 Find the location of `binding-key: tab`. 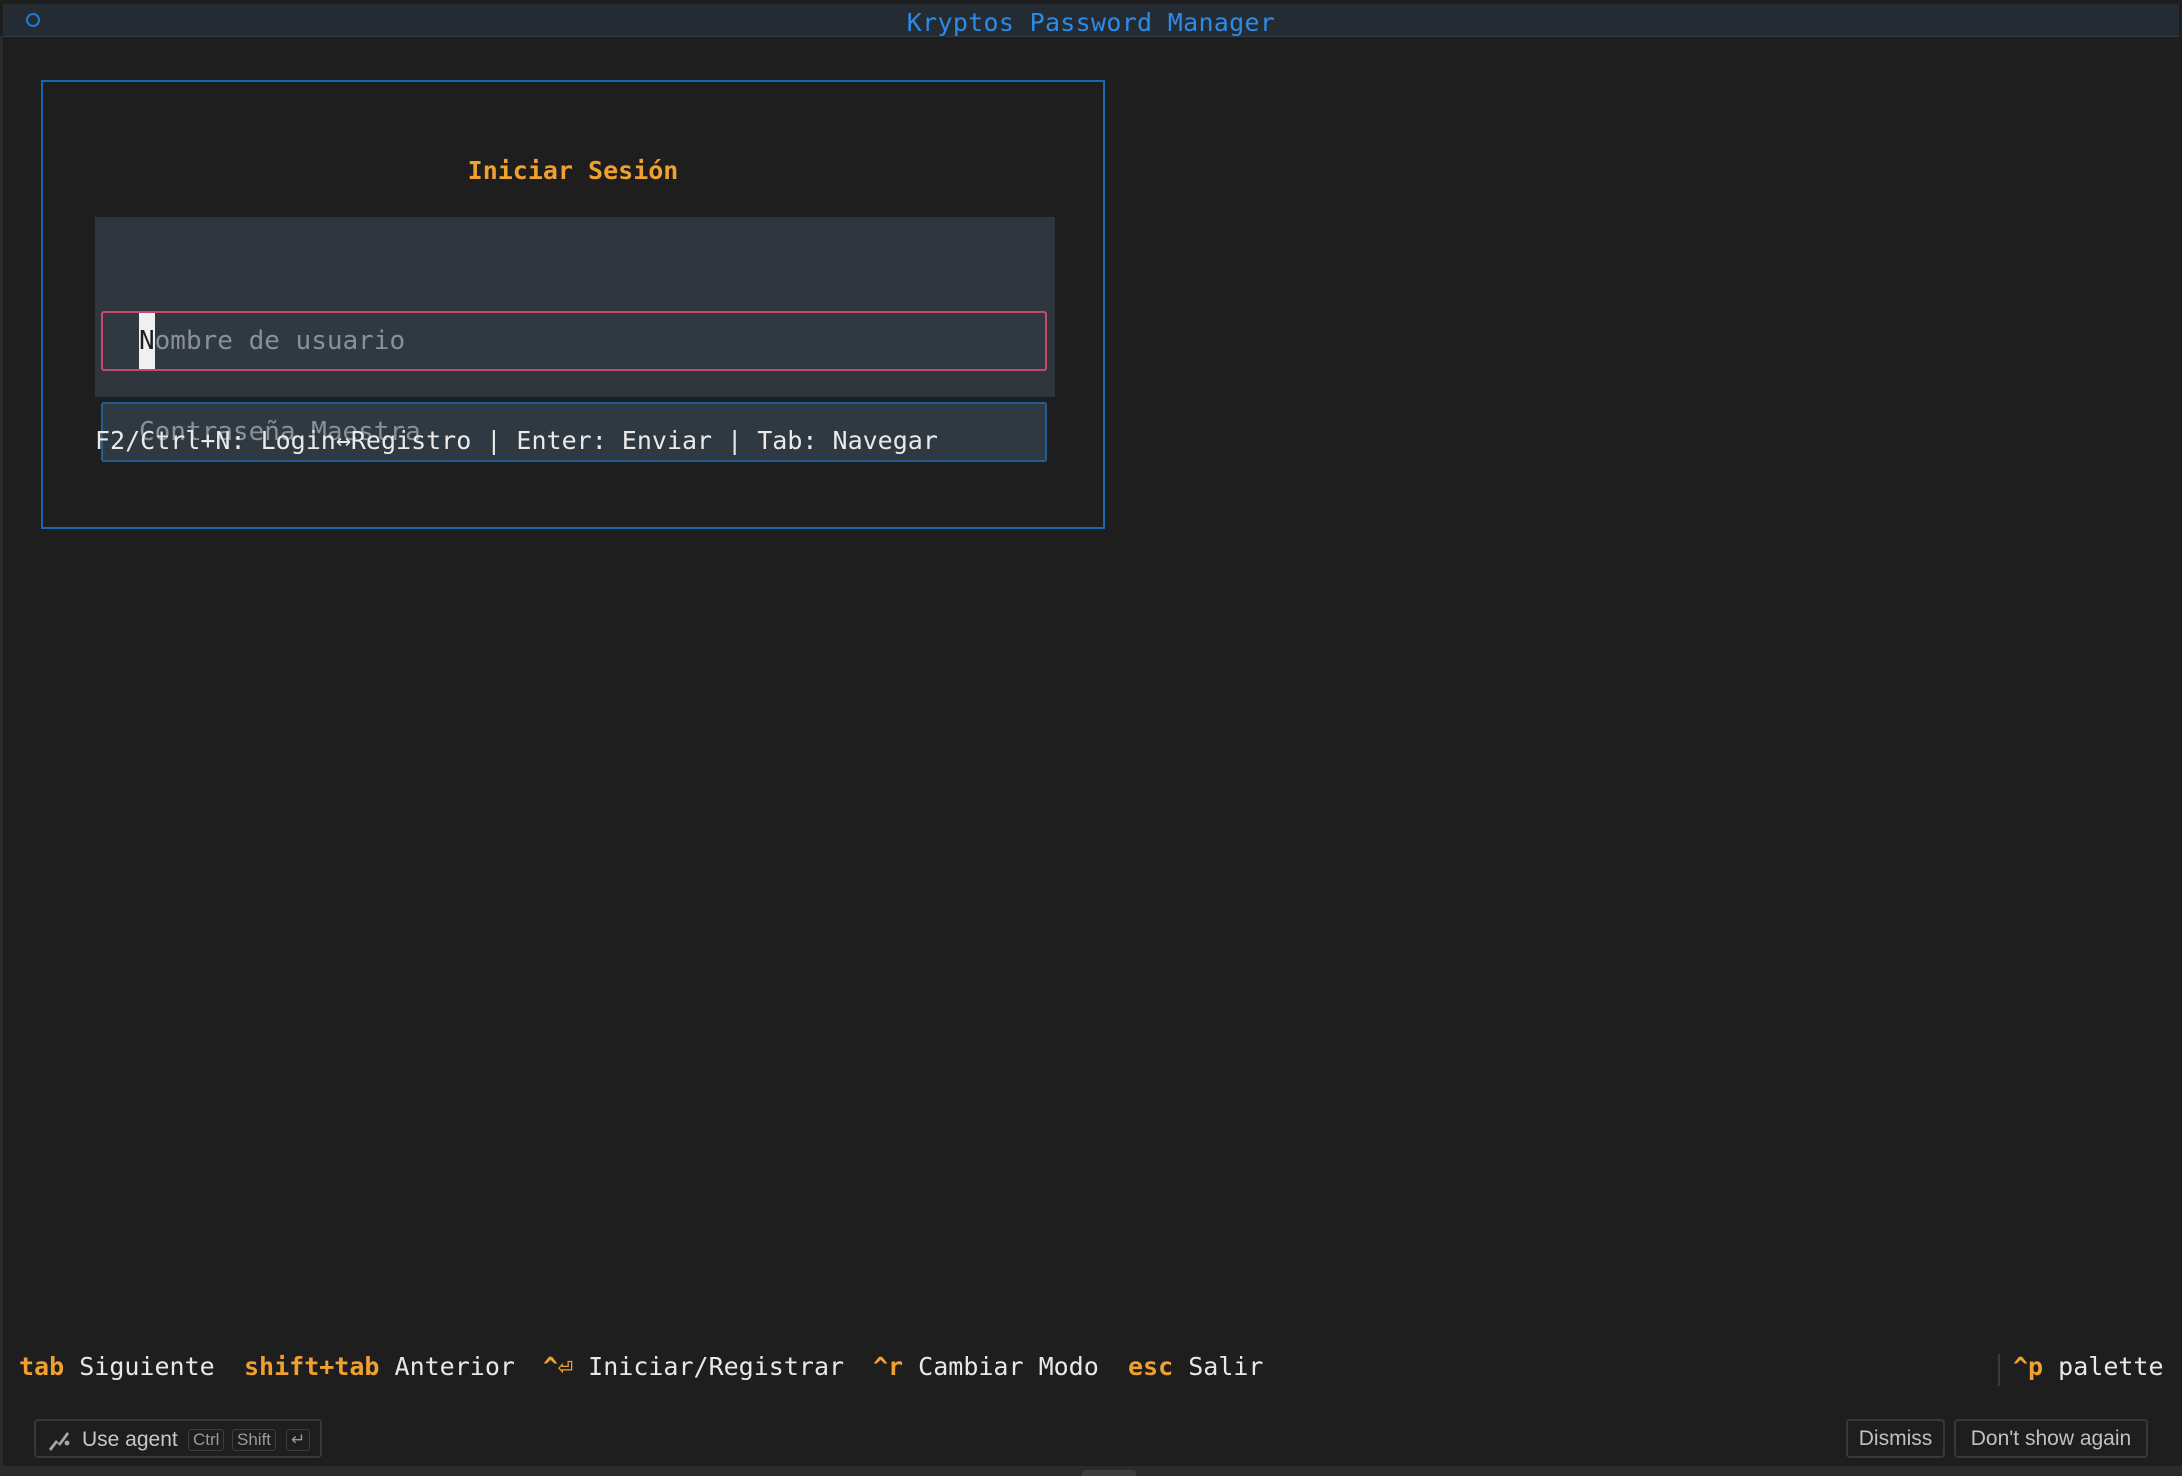

binding-key: tab is located at coordinates (42, 1366).